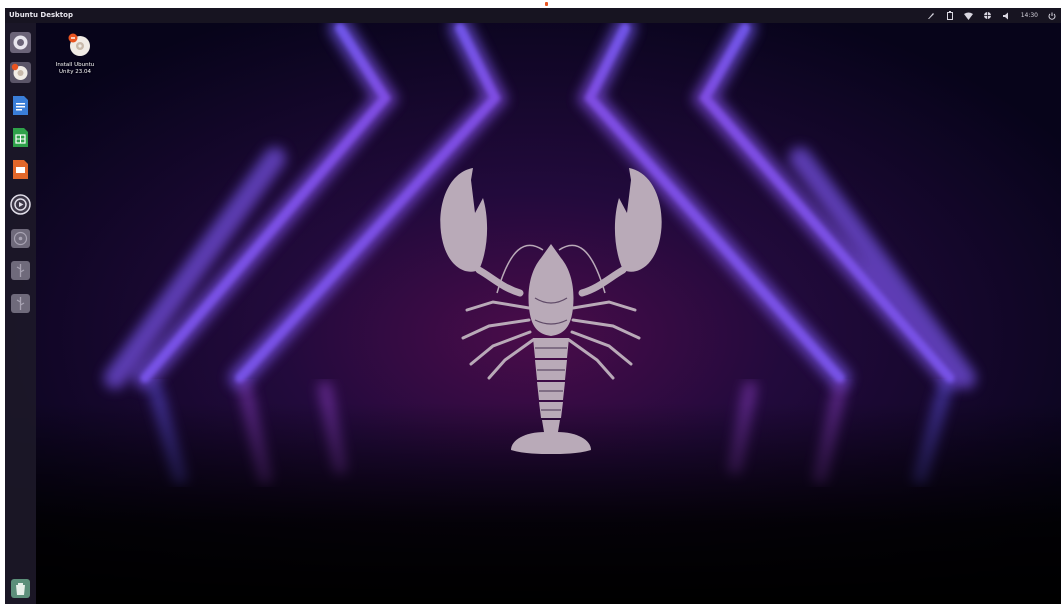 The image size is (1061, 604). I want to click on launcher-item-libreoffice-impress, so click(20, 169).